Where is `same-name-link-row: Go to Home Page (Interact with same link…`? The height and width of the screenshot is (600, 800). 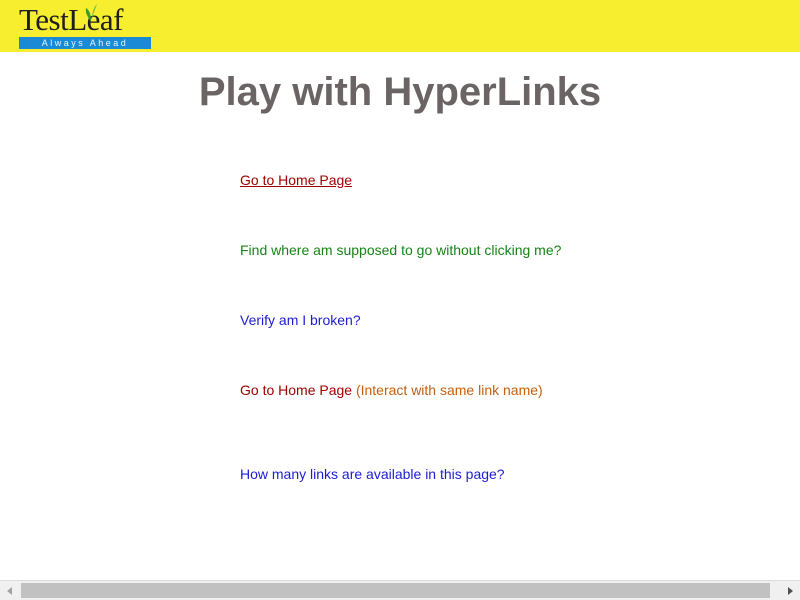 same-name-link-row: Go to Home Page (Interact with same link… is located at coordinates (391, 390).